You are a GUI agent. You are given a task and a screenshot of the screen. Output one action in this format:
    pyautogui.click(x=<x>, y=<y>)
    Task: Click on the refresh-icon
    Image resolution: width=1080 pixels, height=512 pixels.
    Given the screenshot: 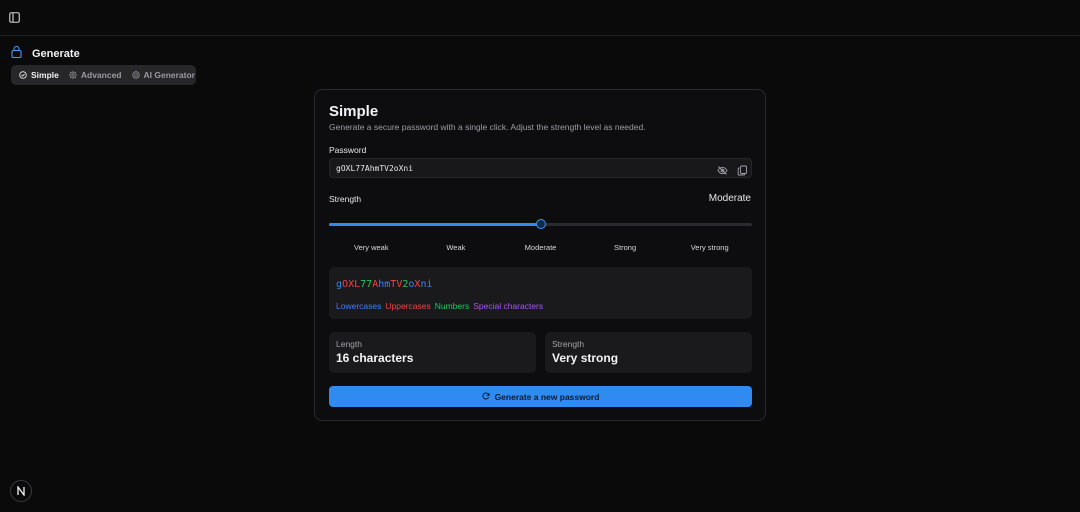 What is the action you would take?
    pyautogui.click(x=485, y=396)
    